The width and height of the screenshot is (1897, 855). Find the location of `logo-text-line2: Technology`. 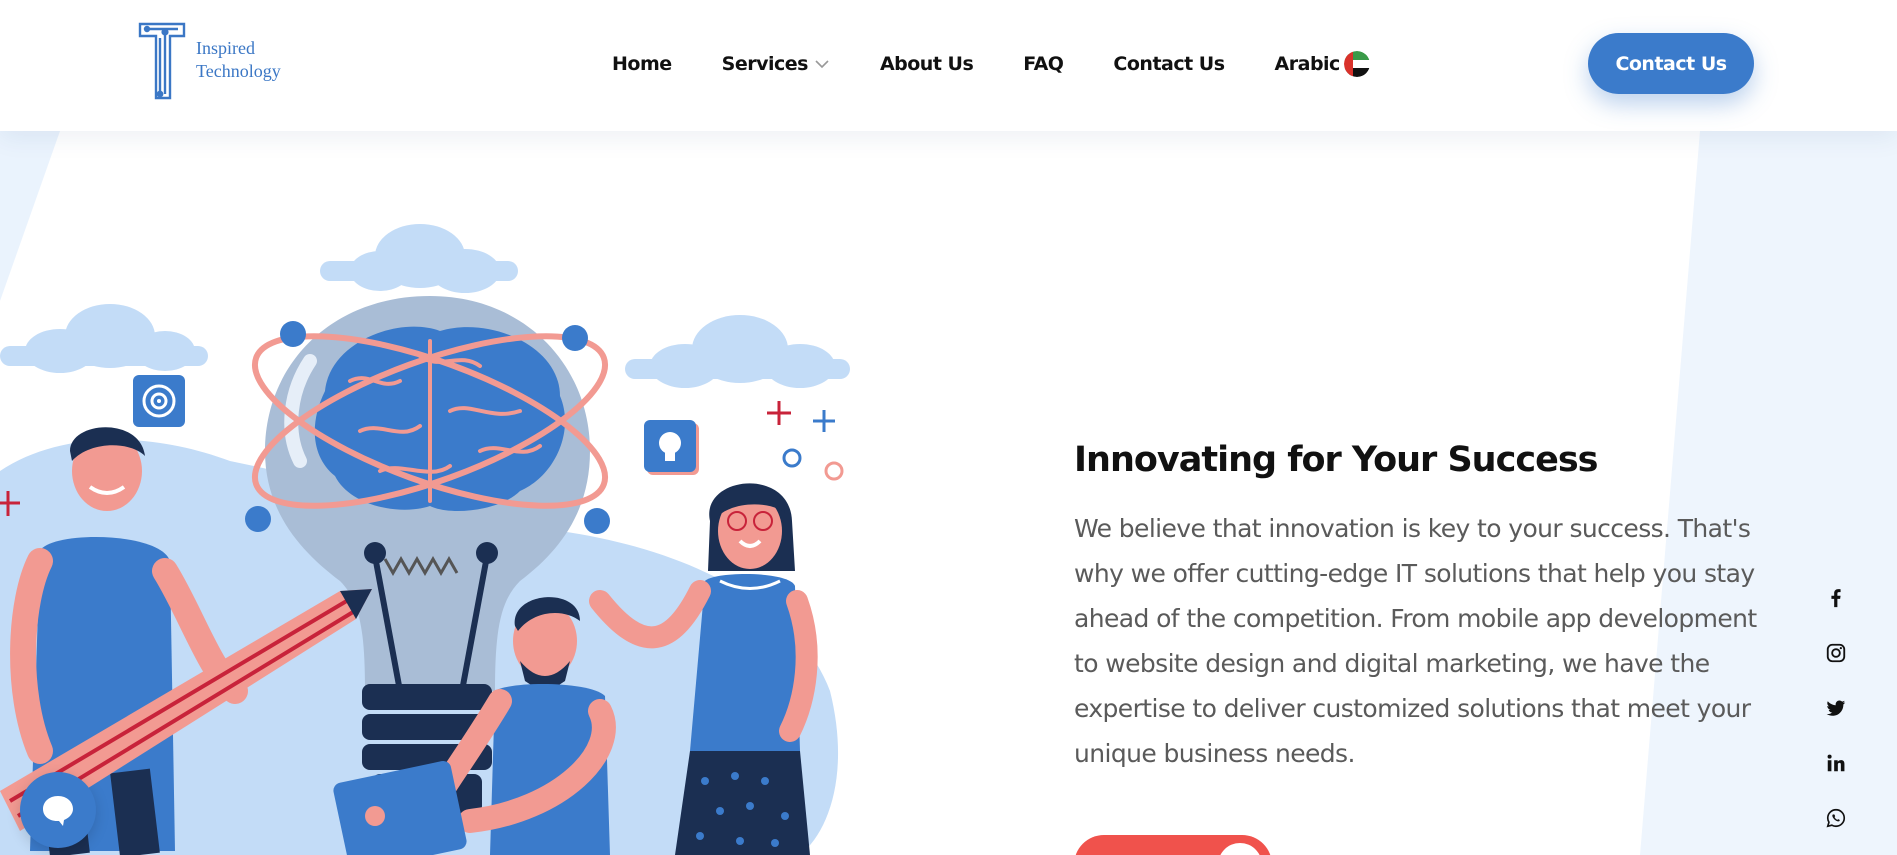

logo-text-line2: Technology is located at coordinates (238, 71).